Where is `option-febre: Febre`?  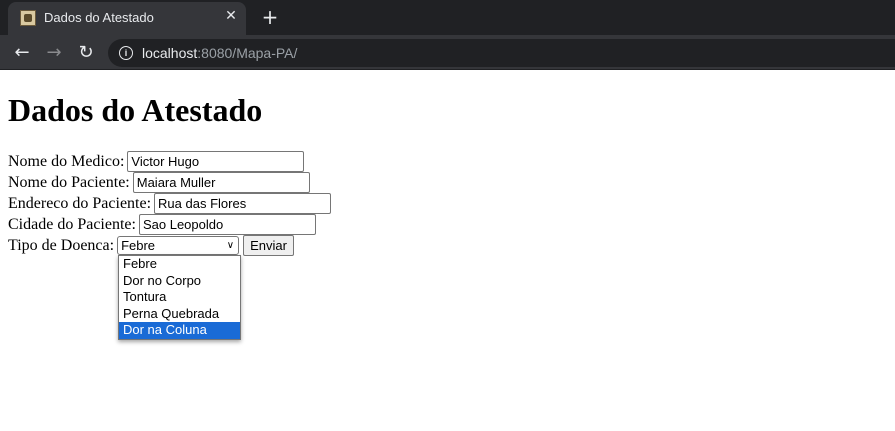
option-febre: Febre is located at coordinates (179, 264).